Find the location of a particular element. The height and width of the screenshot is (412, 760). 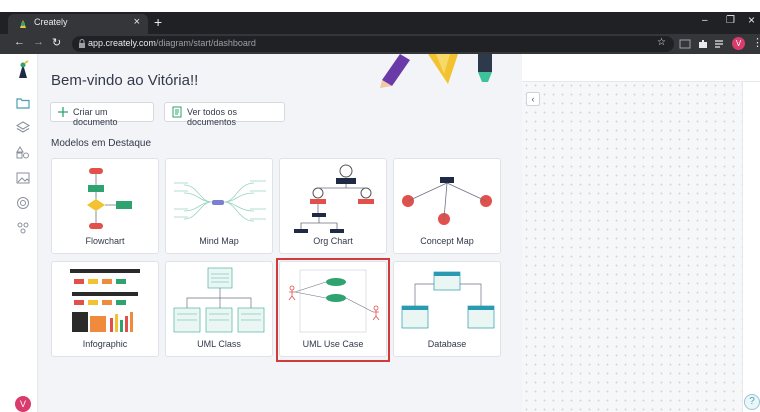

profile-avatar: V is located at coordinates (738, 43).